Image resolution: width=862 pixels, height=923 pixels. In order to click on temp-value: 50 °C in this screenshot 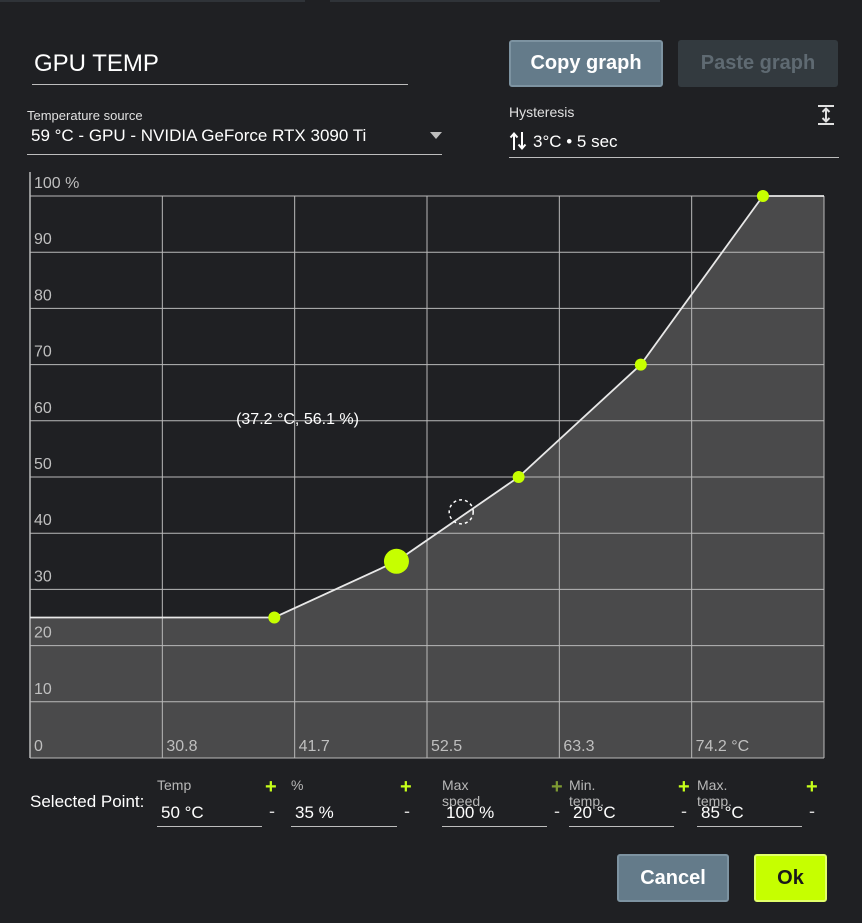, I will do `click(182, 812)`.